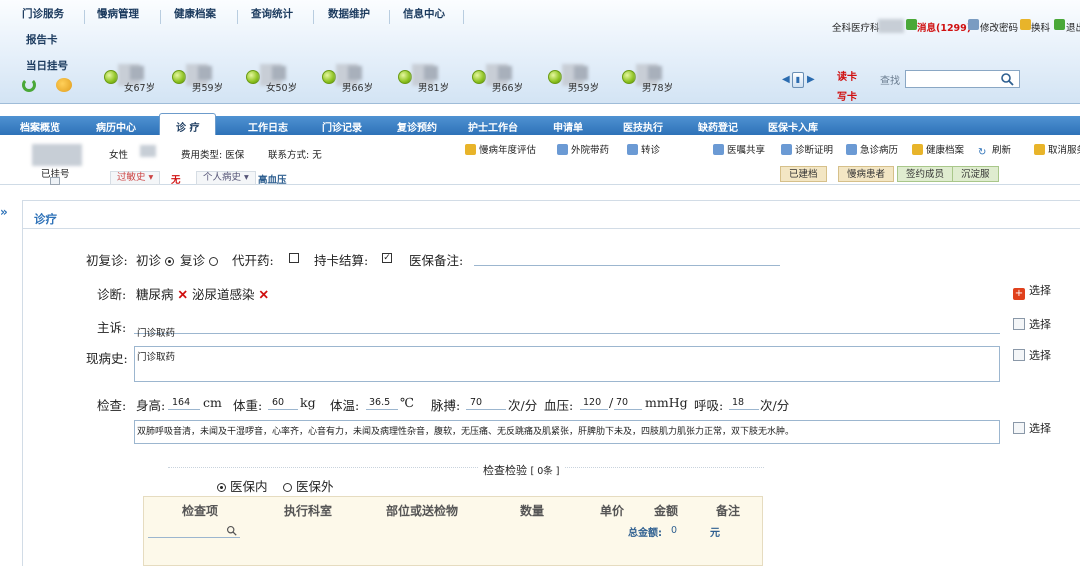 The height and width of the screenshot is (566, 1080). What do you see at coordinates (294, 258) in the screenshot?
I see `proxy-checkbox` at bounding box center [294, 258].